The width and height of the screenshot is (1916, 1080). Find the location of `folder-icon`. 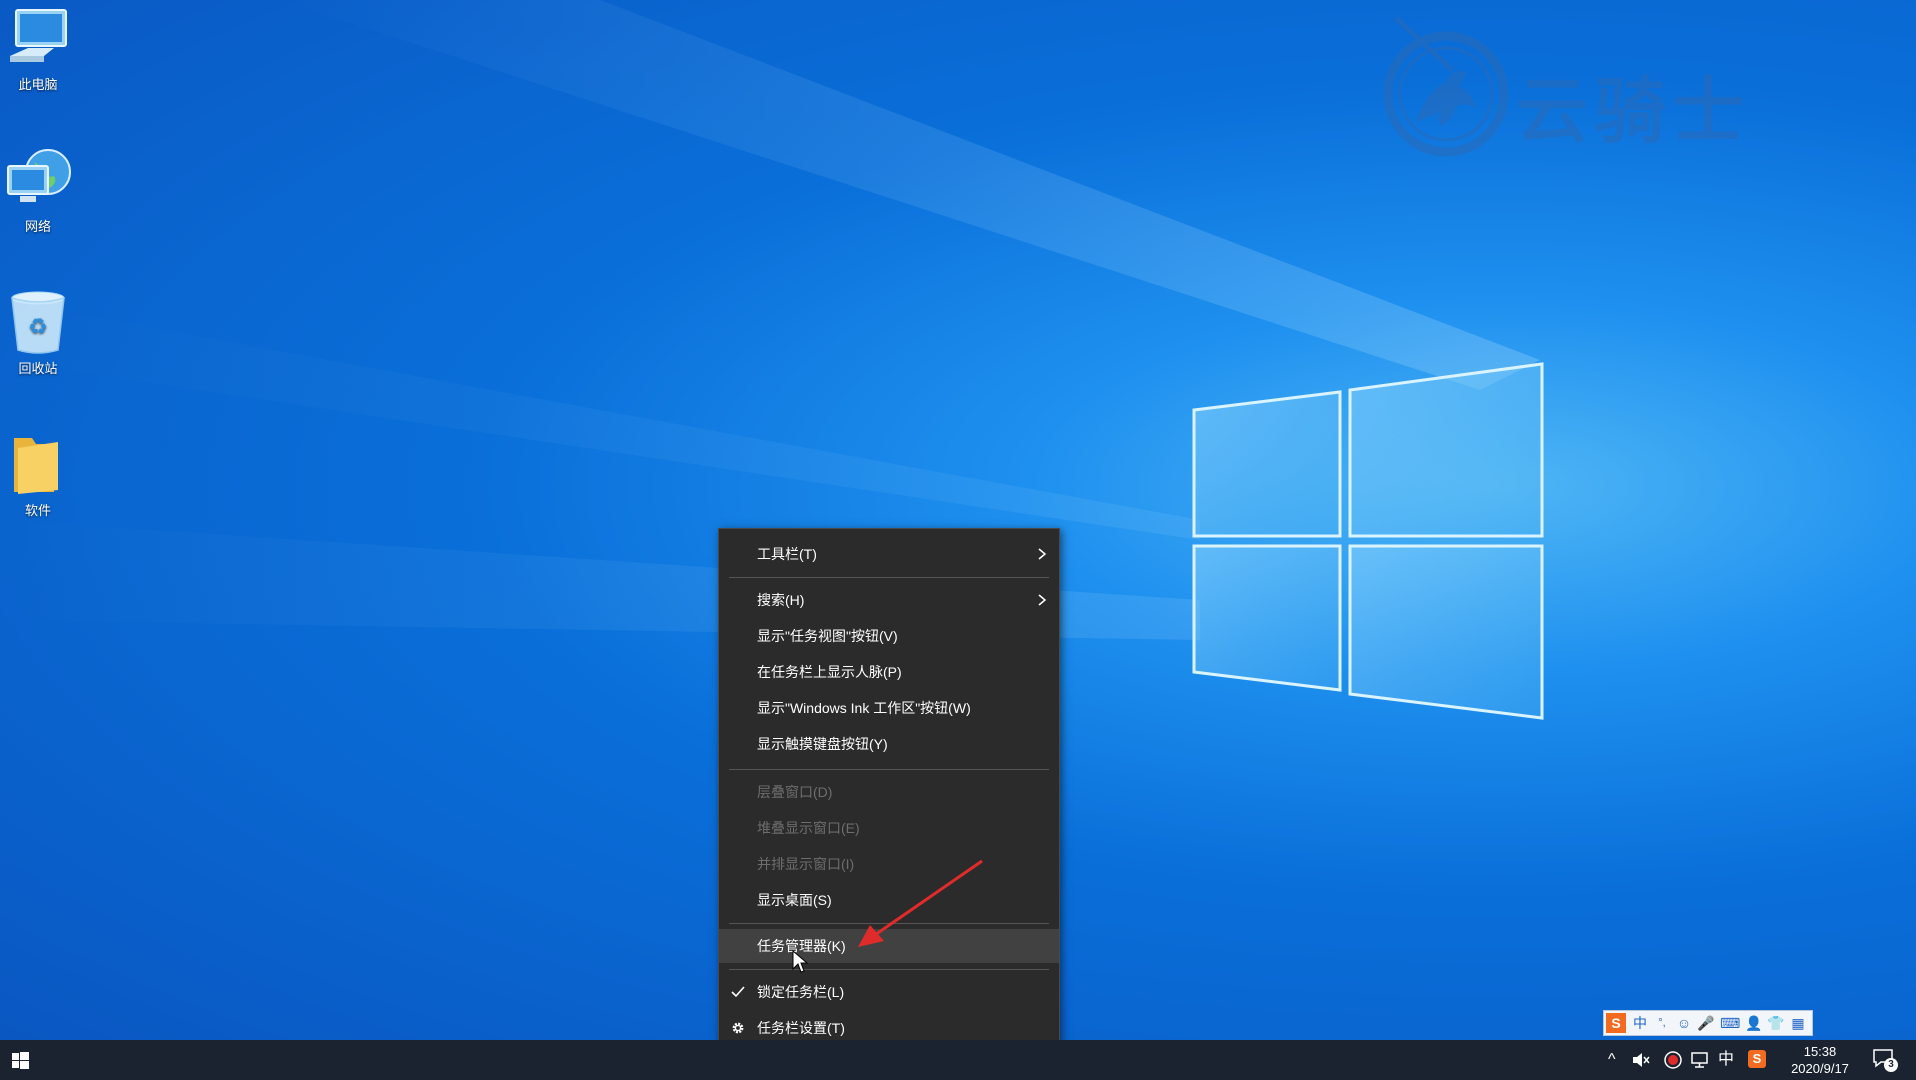

folder-icon is located at coordinates (36, 466).